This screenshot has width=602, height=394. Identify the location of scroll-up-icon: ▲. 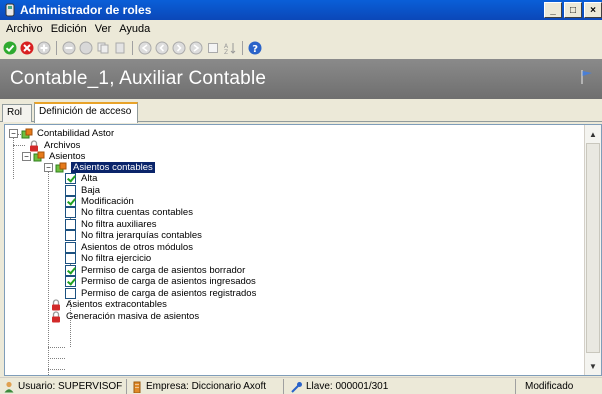
(593, 134).